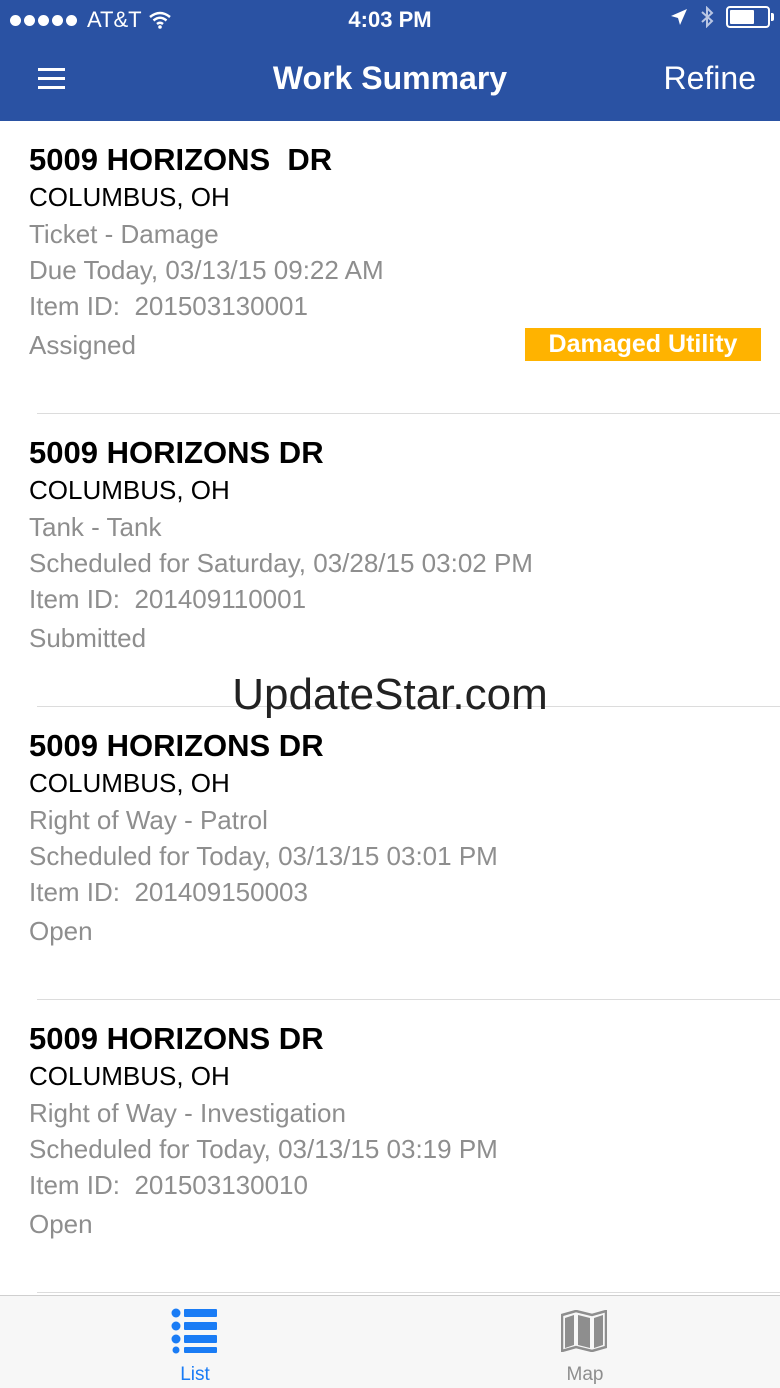 This screenshot has height=1388, width=780. Describe the element at coordinates (168, 1185) in the screenshot. I see `item-id: Item ID: 201503130010` at that location.